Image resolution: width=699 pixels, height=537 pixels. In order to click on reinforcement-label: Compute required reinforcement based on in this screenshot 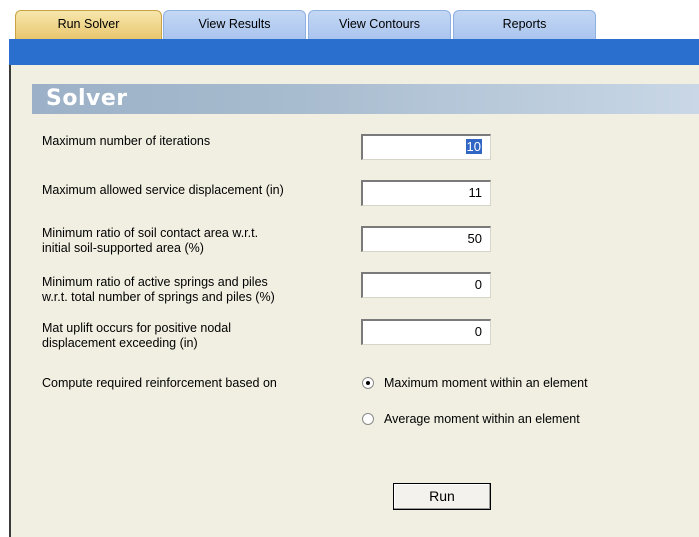, I will do `click(159, 383)`.